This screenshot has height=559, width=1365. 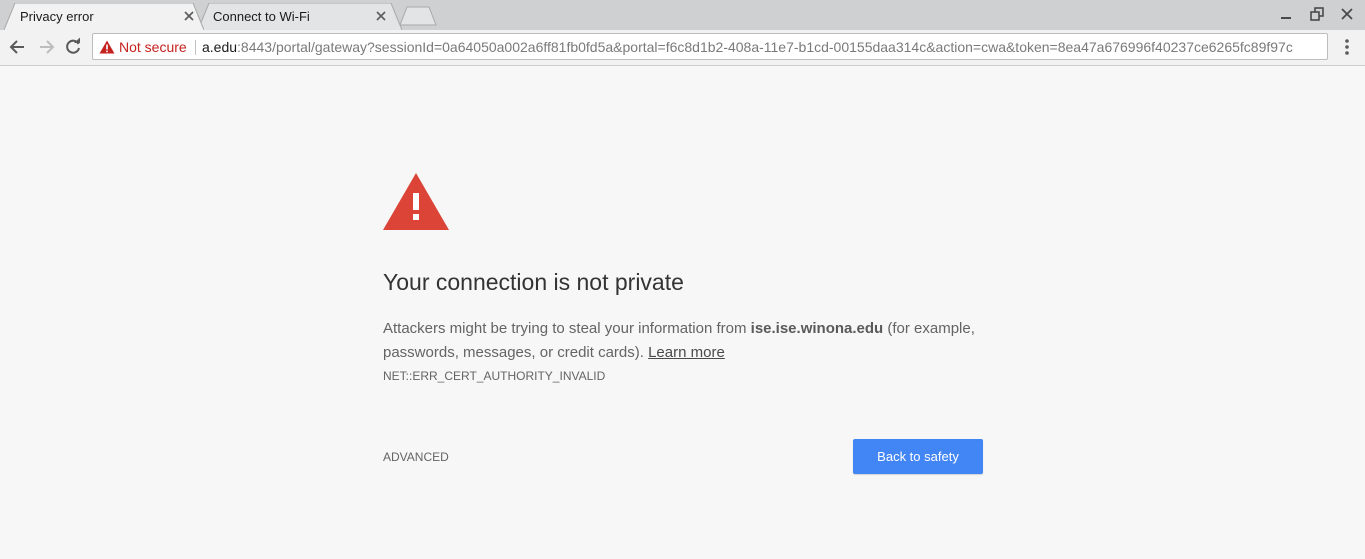 What do you see at coordinates (73, 47) in the screenshot?
I see `reload-icon` at bounding box center [73, 47].